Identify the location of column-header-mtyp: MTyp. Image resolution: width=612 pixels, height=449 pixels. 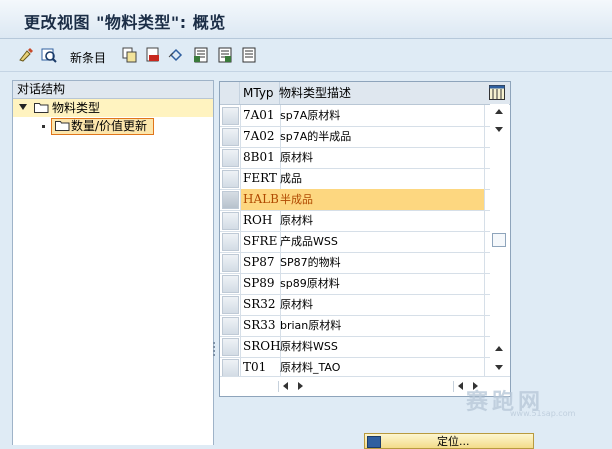
(260, 93).